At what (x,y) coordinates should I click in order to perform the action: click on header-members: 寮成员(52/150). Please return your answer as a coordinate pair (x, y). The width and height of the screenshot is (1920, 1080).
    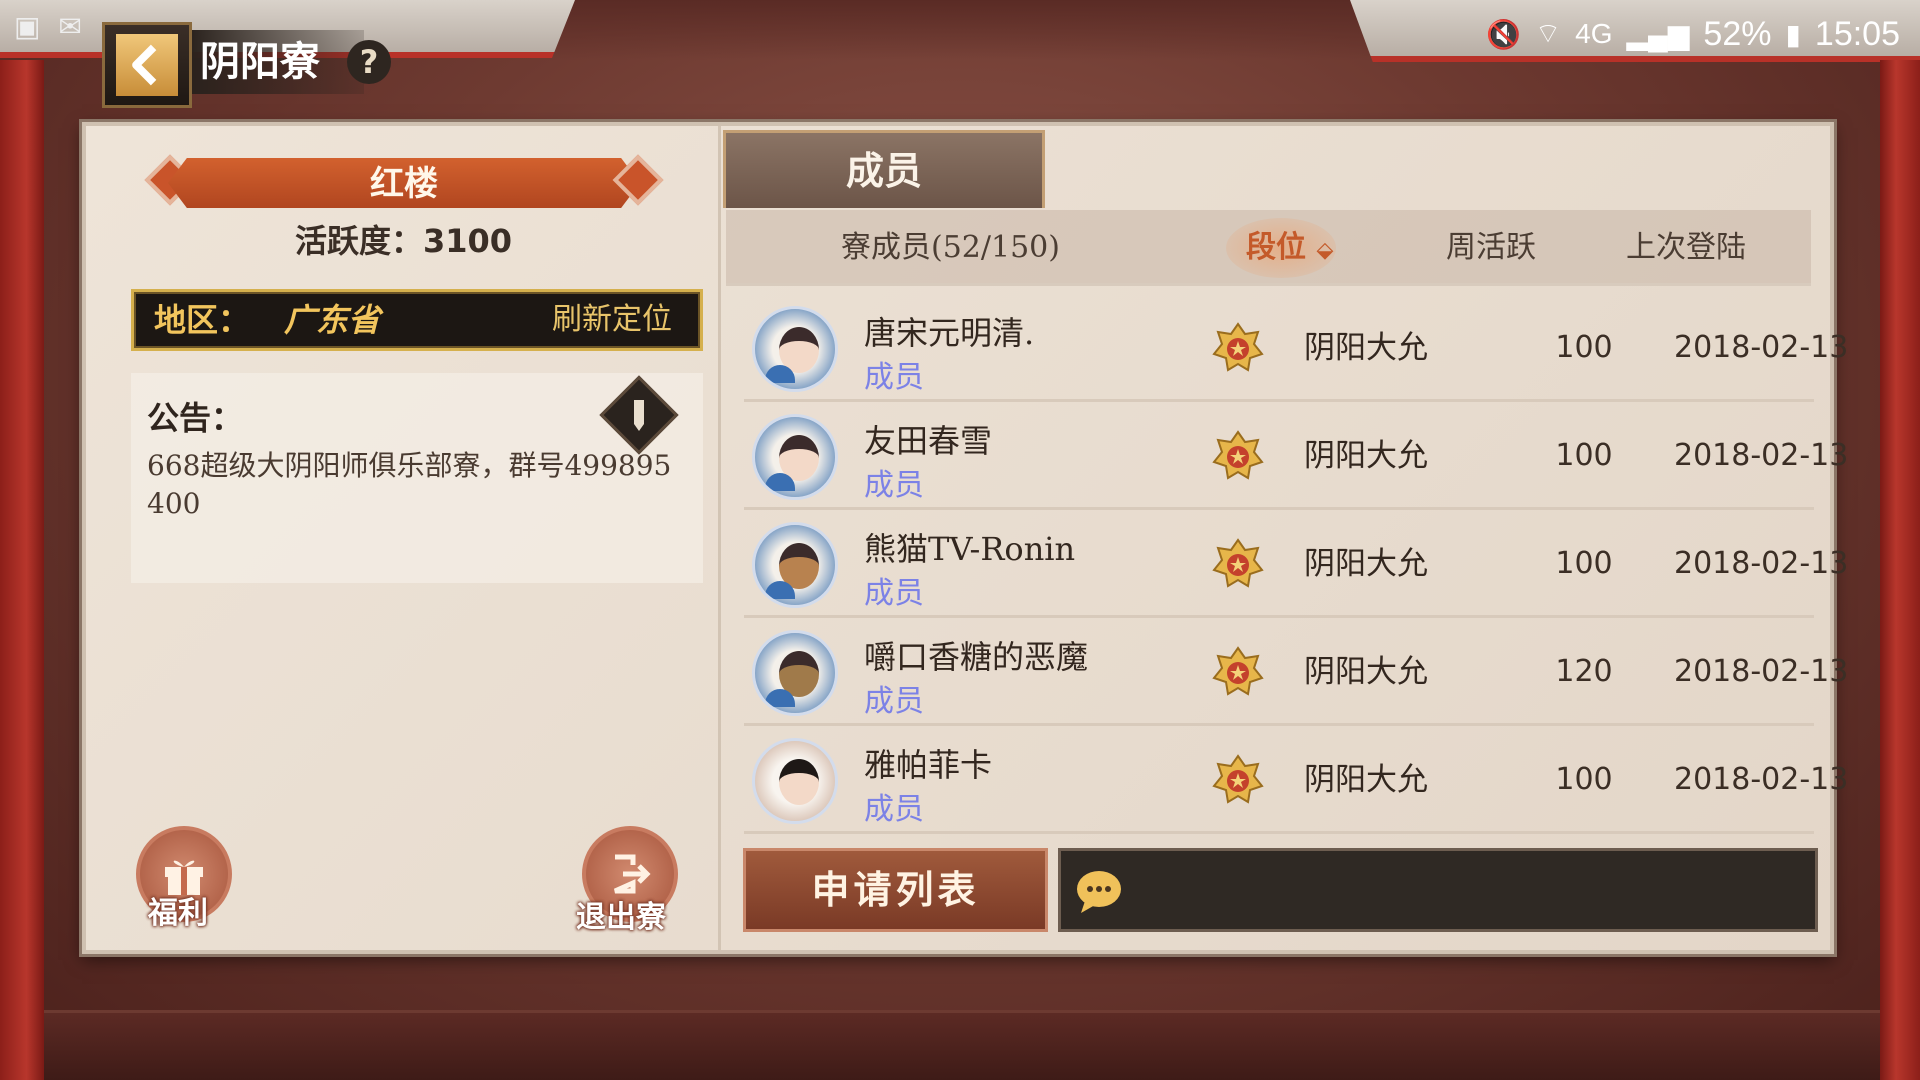
    Looking at the image, I should click on (950, 247).